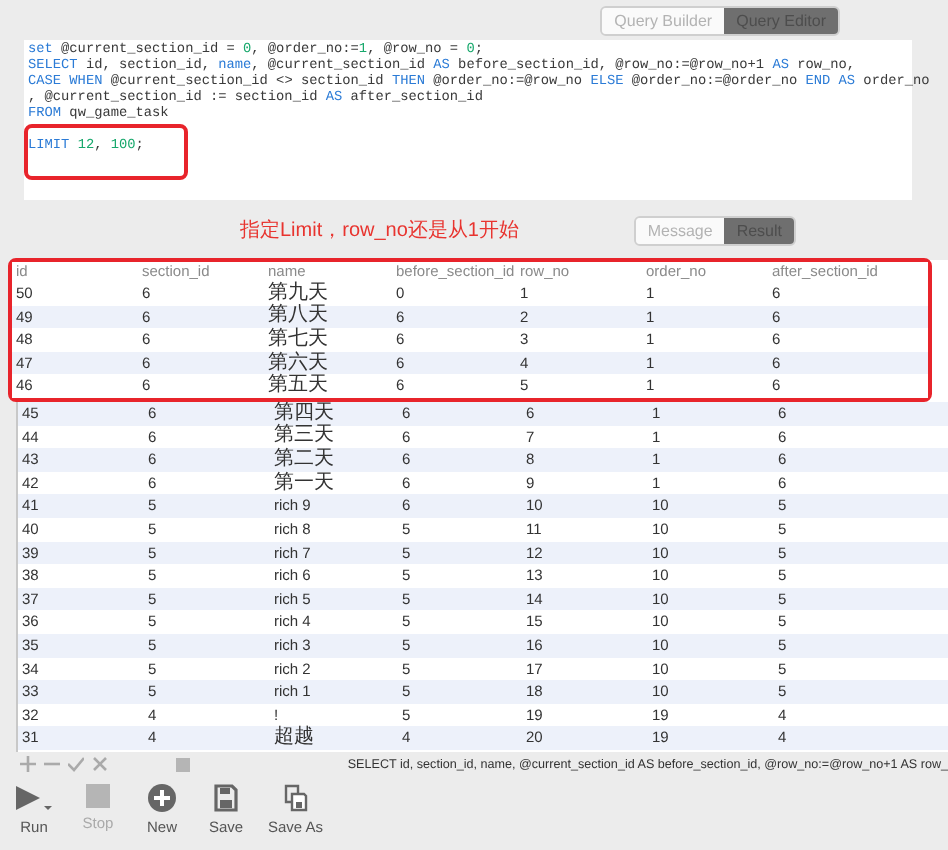 The image size is (948, 850). What do you see at coordinates (298, 293) in the screenshot?
I see `table-cell-text: 第九天` at bounding box center [298, 293].